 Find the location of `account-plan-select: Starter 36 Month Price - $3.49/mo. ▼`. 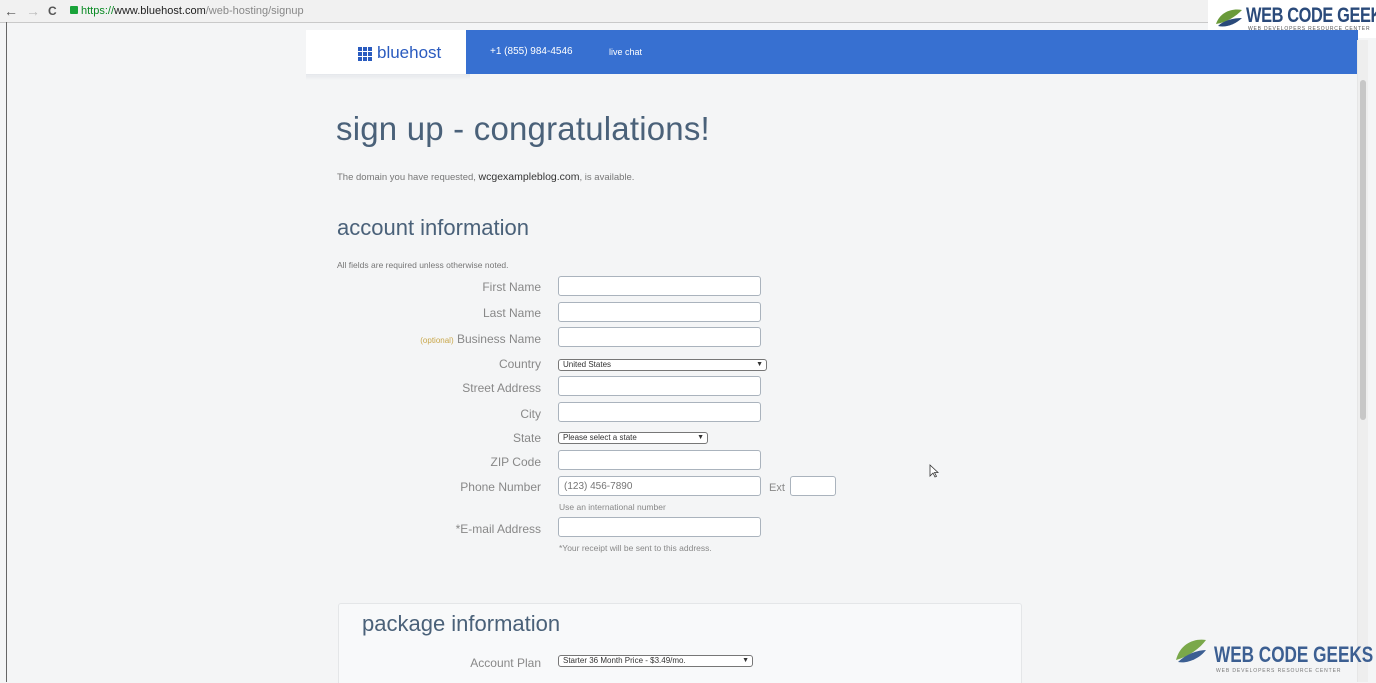

account-plan-select: Starter 36 Month Price - $3.49/mo. ▼ is located at coordinates (655, 661).